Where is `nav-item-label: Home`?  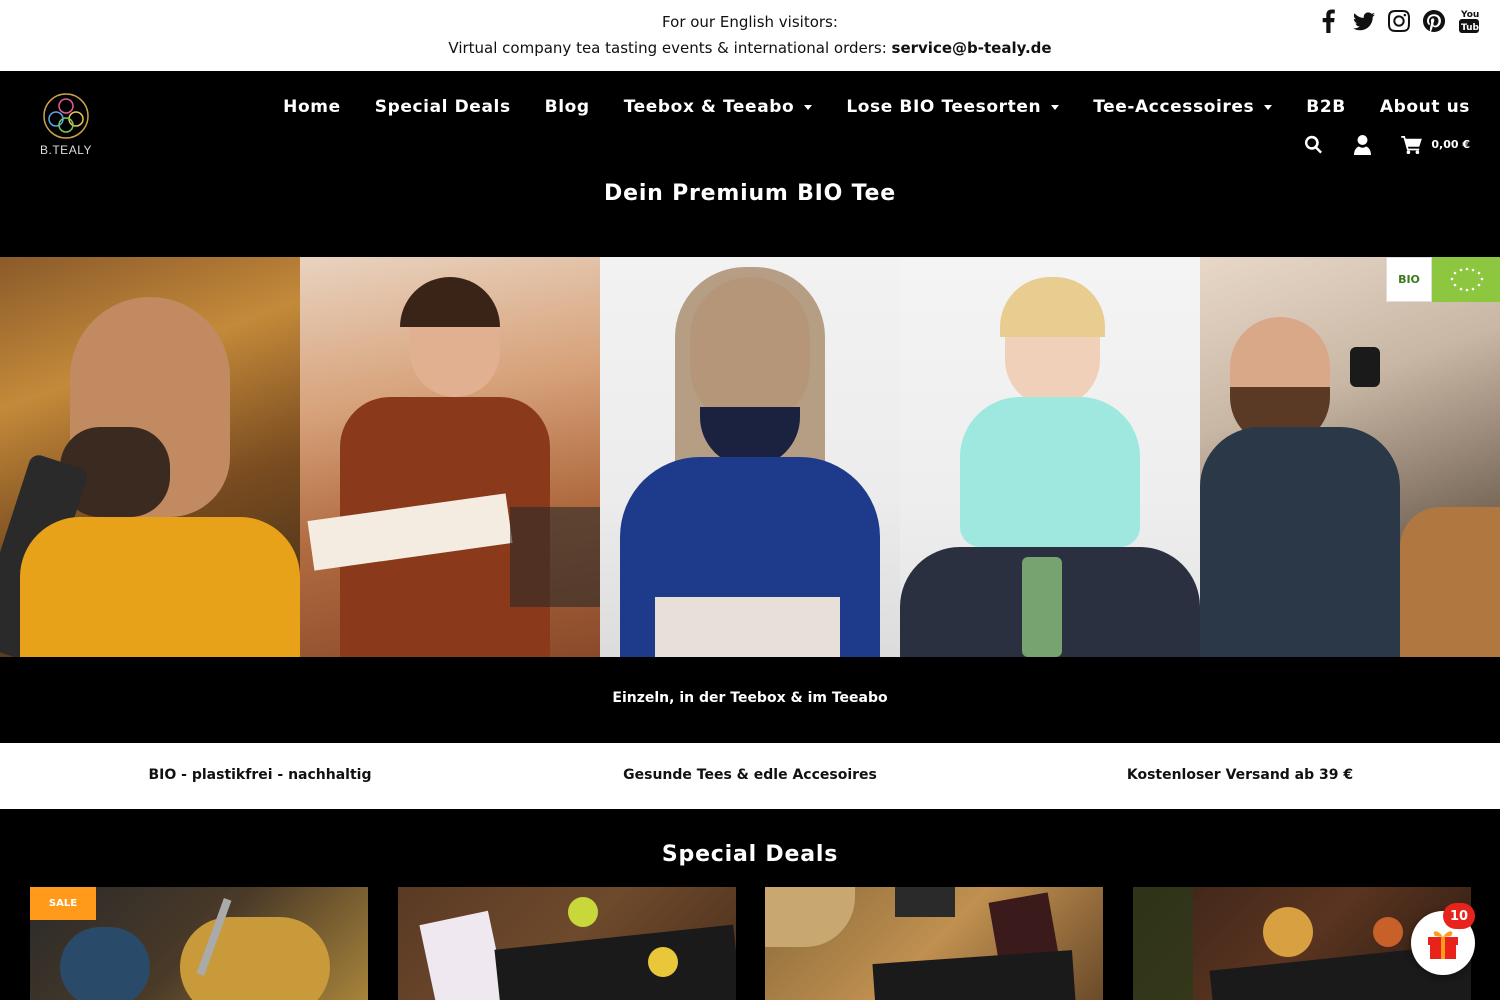
nav-item-label: Home is located at coordinates (312, 107).